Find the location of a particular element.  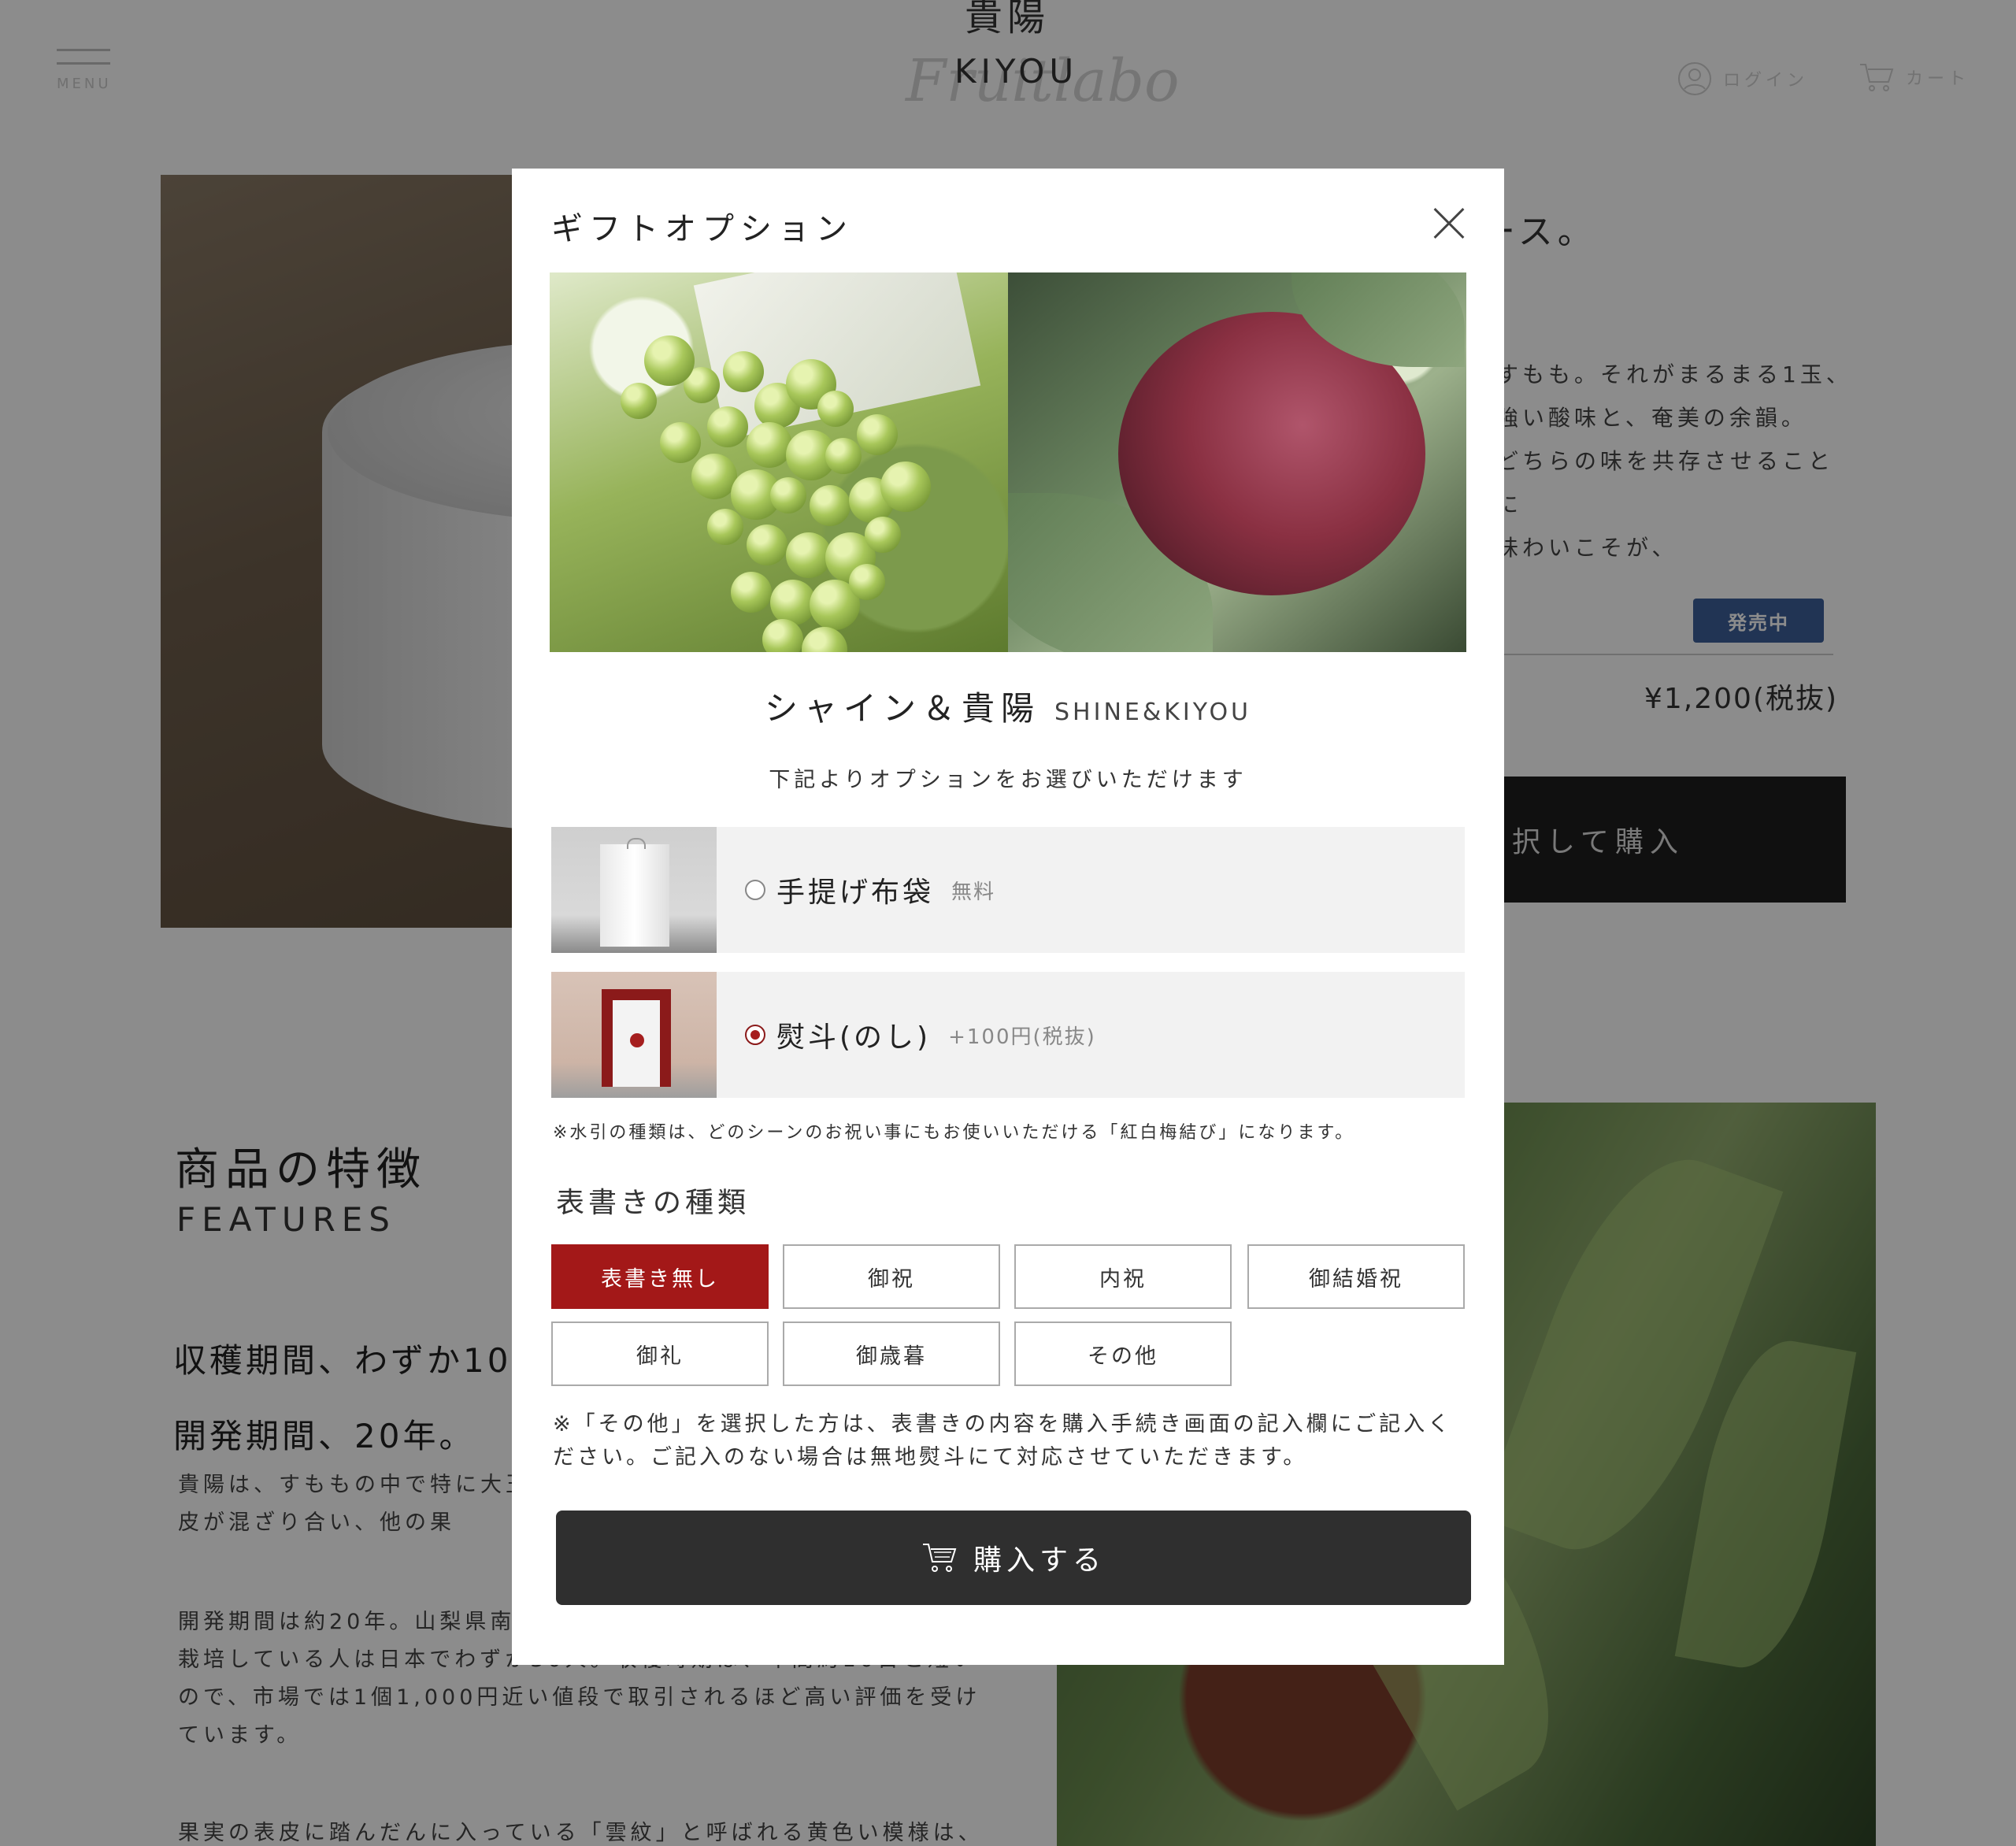

omote-oiwai-button: 御祝 is located at coordinates (891, 1276).